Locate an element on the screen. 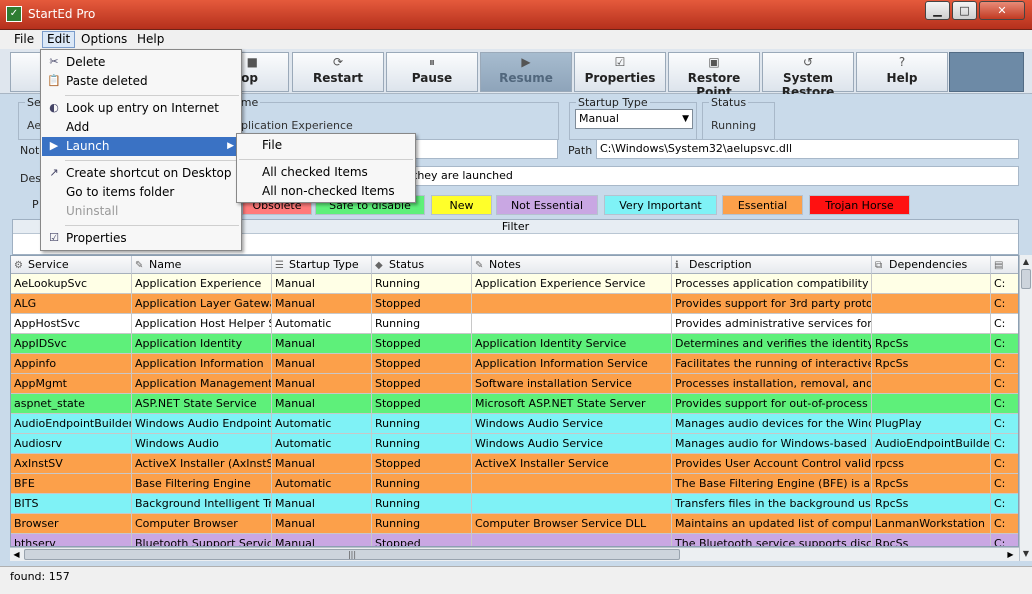 This screenshot has height=594, width=1032. vertical-scrollbar: ▲ ▼ is located at coordinates (1025, 408).